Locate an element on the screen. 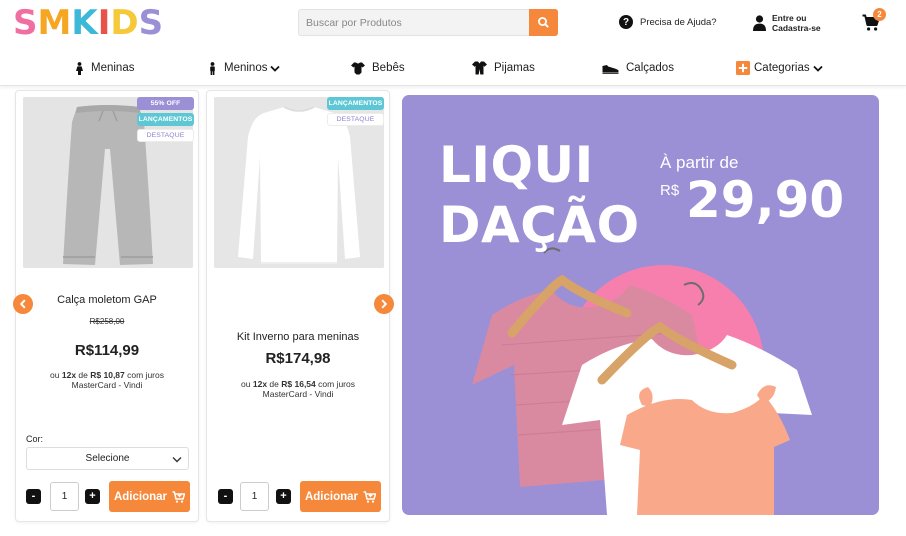 The height and width of the screenshot is (536, 906). product-price: R$174,98 is located at coordinates (298, 358).